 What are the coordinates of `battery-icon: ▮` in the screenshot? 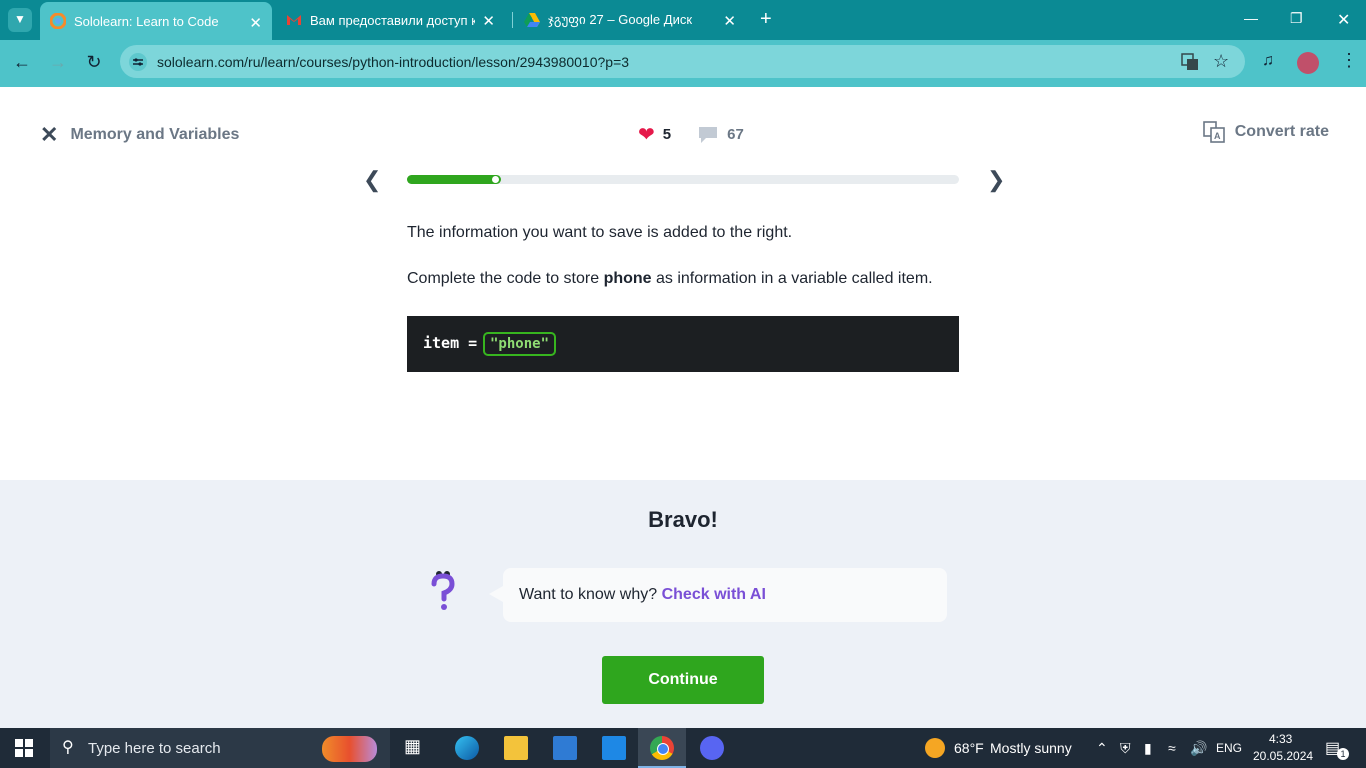 It's located at (1148, 748).